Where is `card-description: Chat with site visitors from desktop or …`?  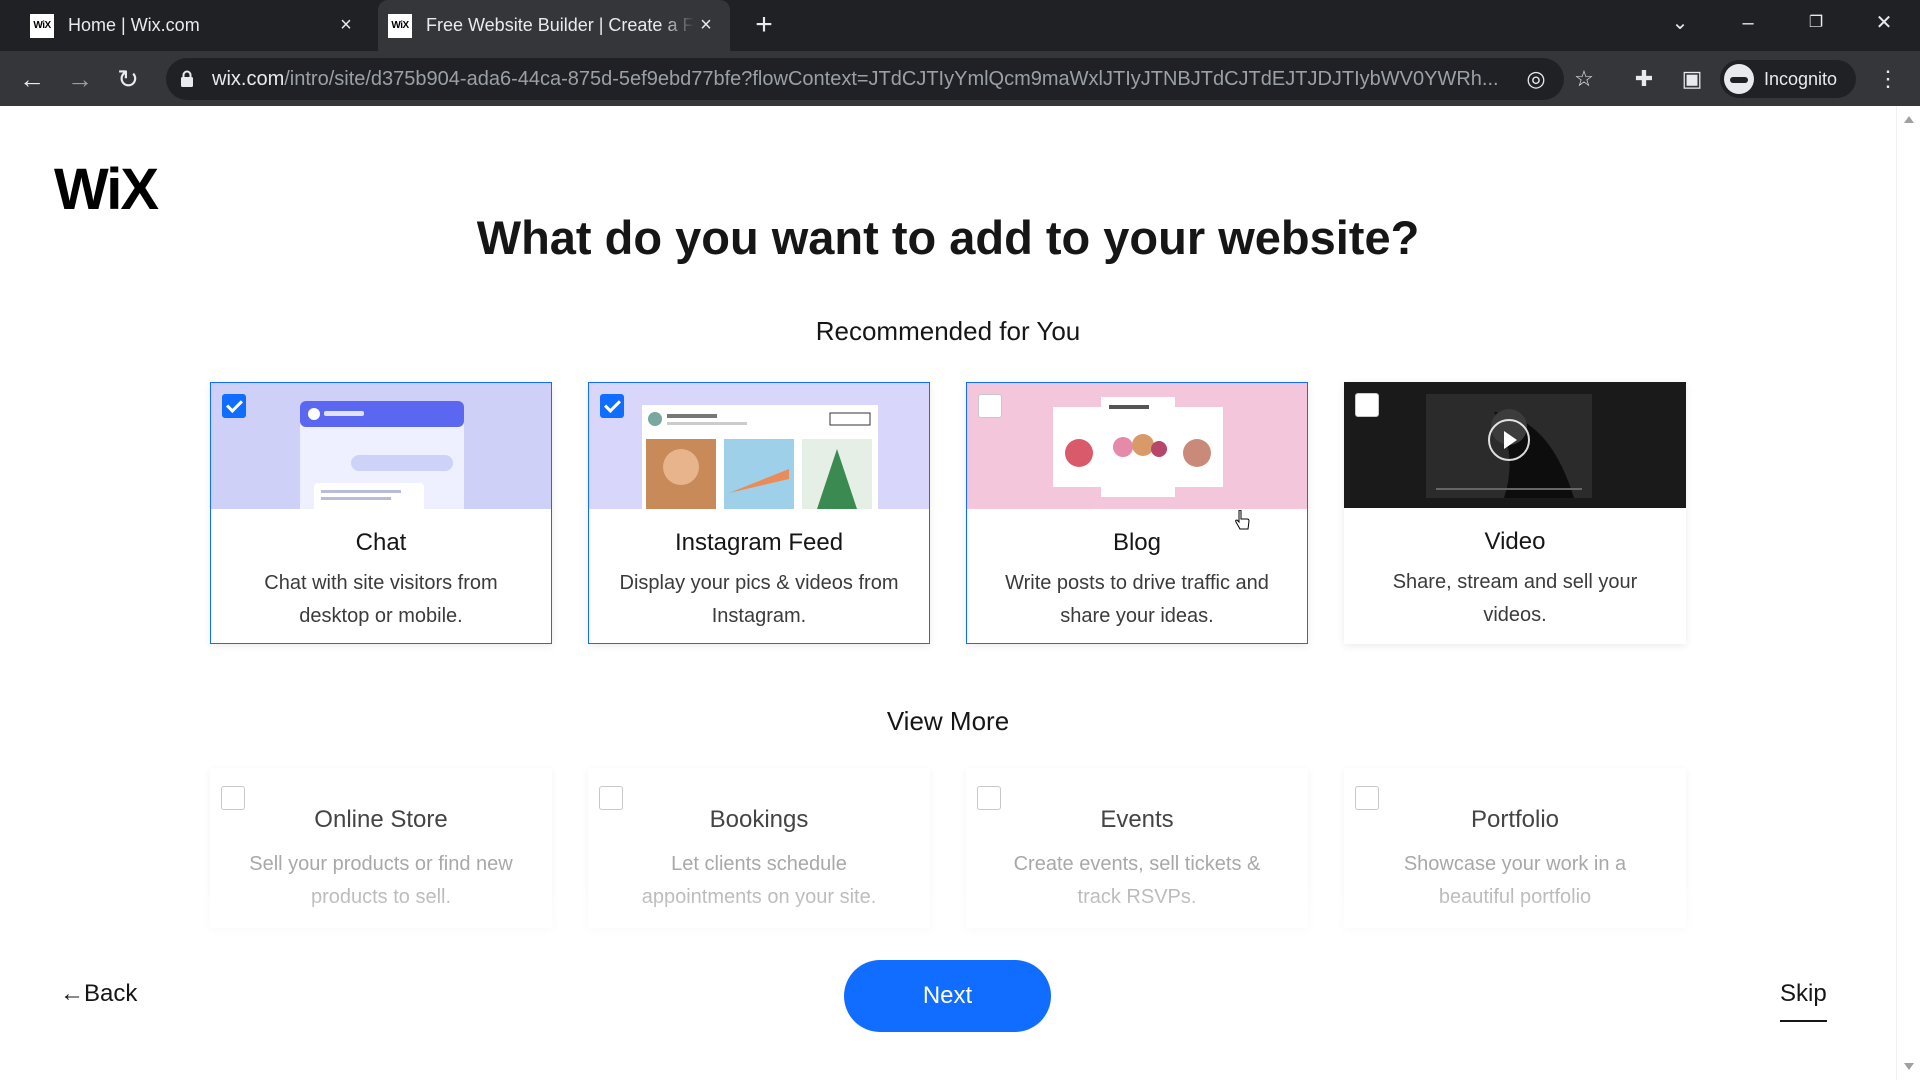
card-description: Chat with site visitors from desktop or … is located at coordinates (381, 599).